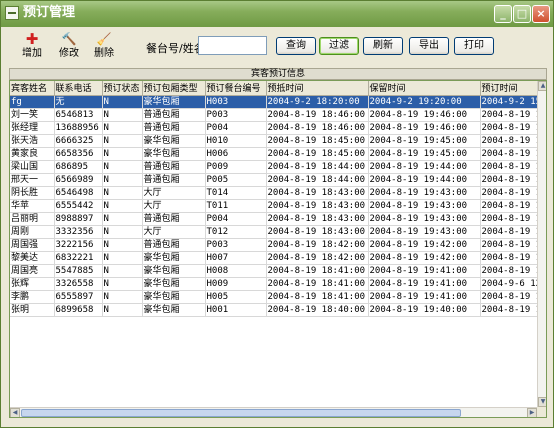 The width and height of the screenshot is (554, 428). I want to click on table-cell: 李鹏, so click(32, 297).